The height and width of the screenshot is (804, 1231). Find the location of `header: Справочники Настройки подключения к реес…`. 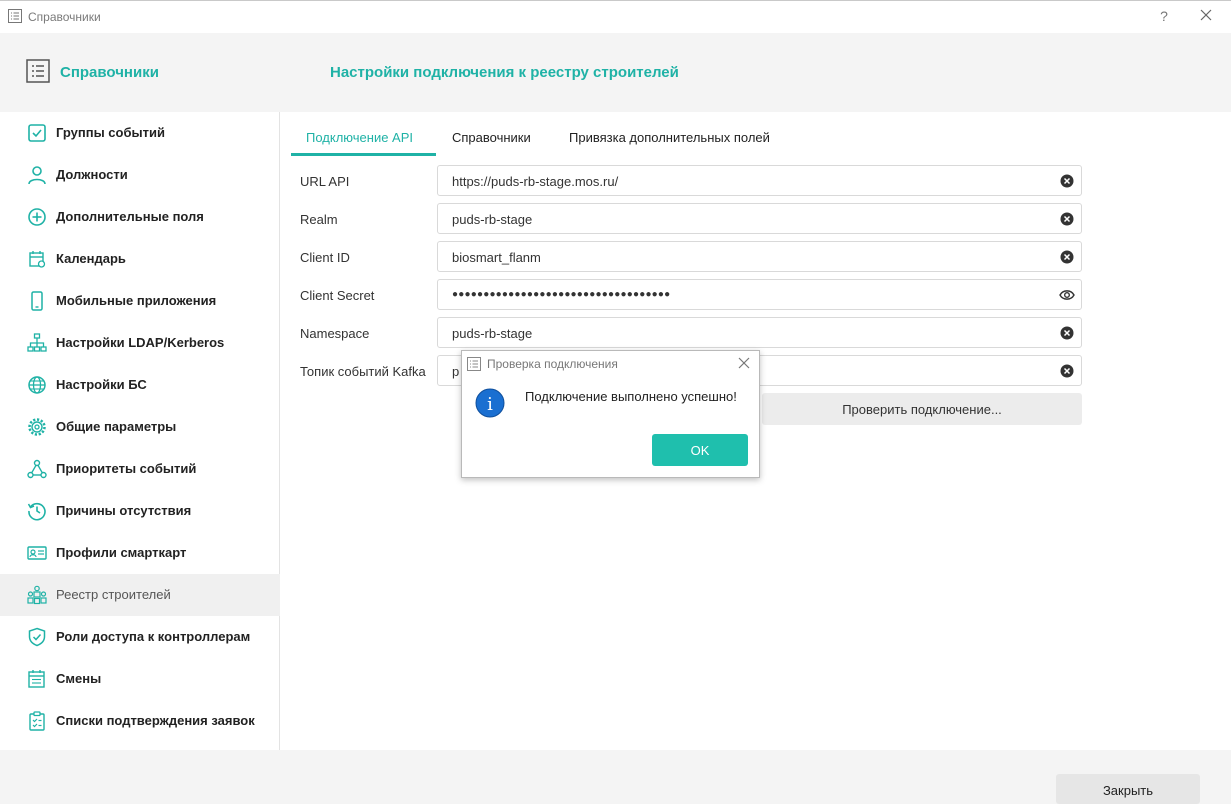

header: Справочники Настройки подключения к реес… is located at coordinates (615, 72).